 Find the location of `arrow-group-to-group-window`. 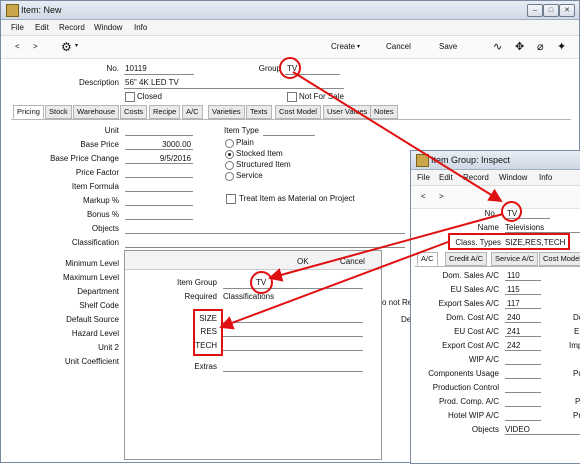

arrow-group-to-group-window is located at coordinates (397, 137).